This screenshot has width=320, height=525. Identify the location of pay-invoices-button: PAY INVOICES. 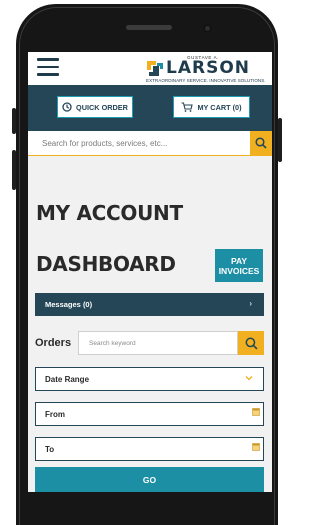
(239, 265).